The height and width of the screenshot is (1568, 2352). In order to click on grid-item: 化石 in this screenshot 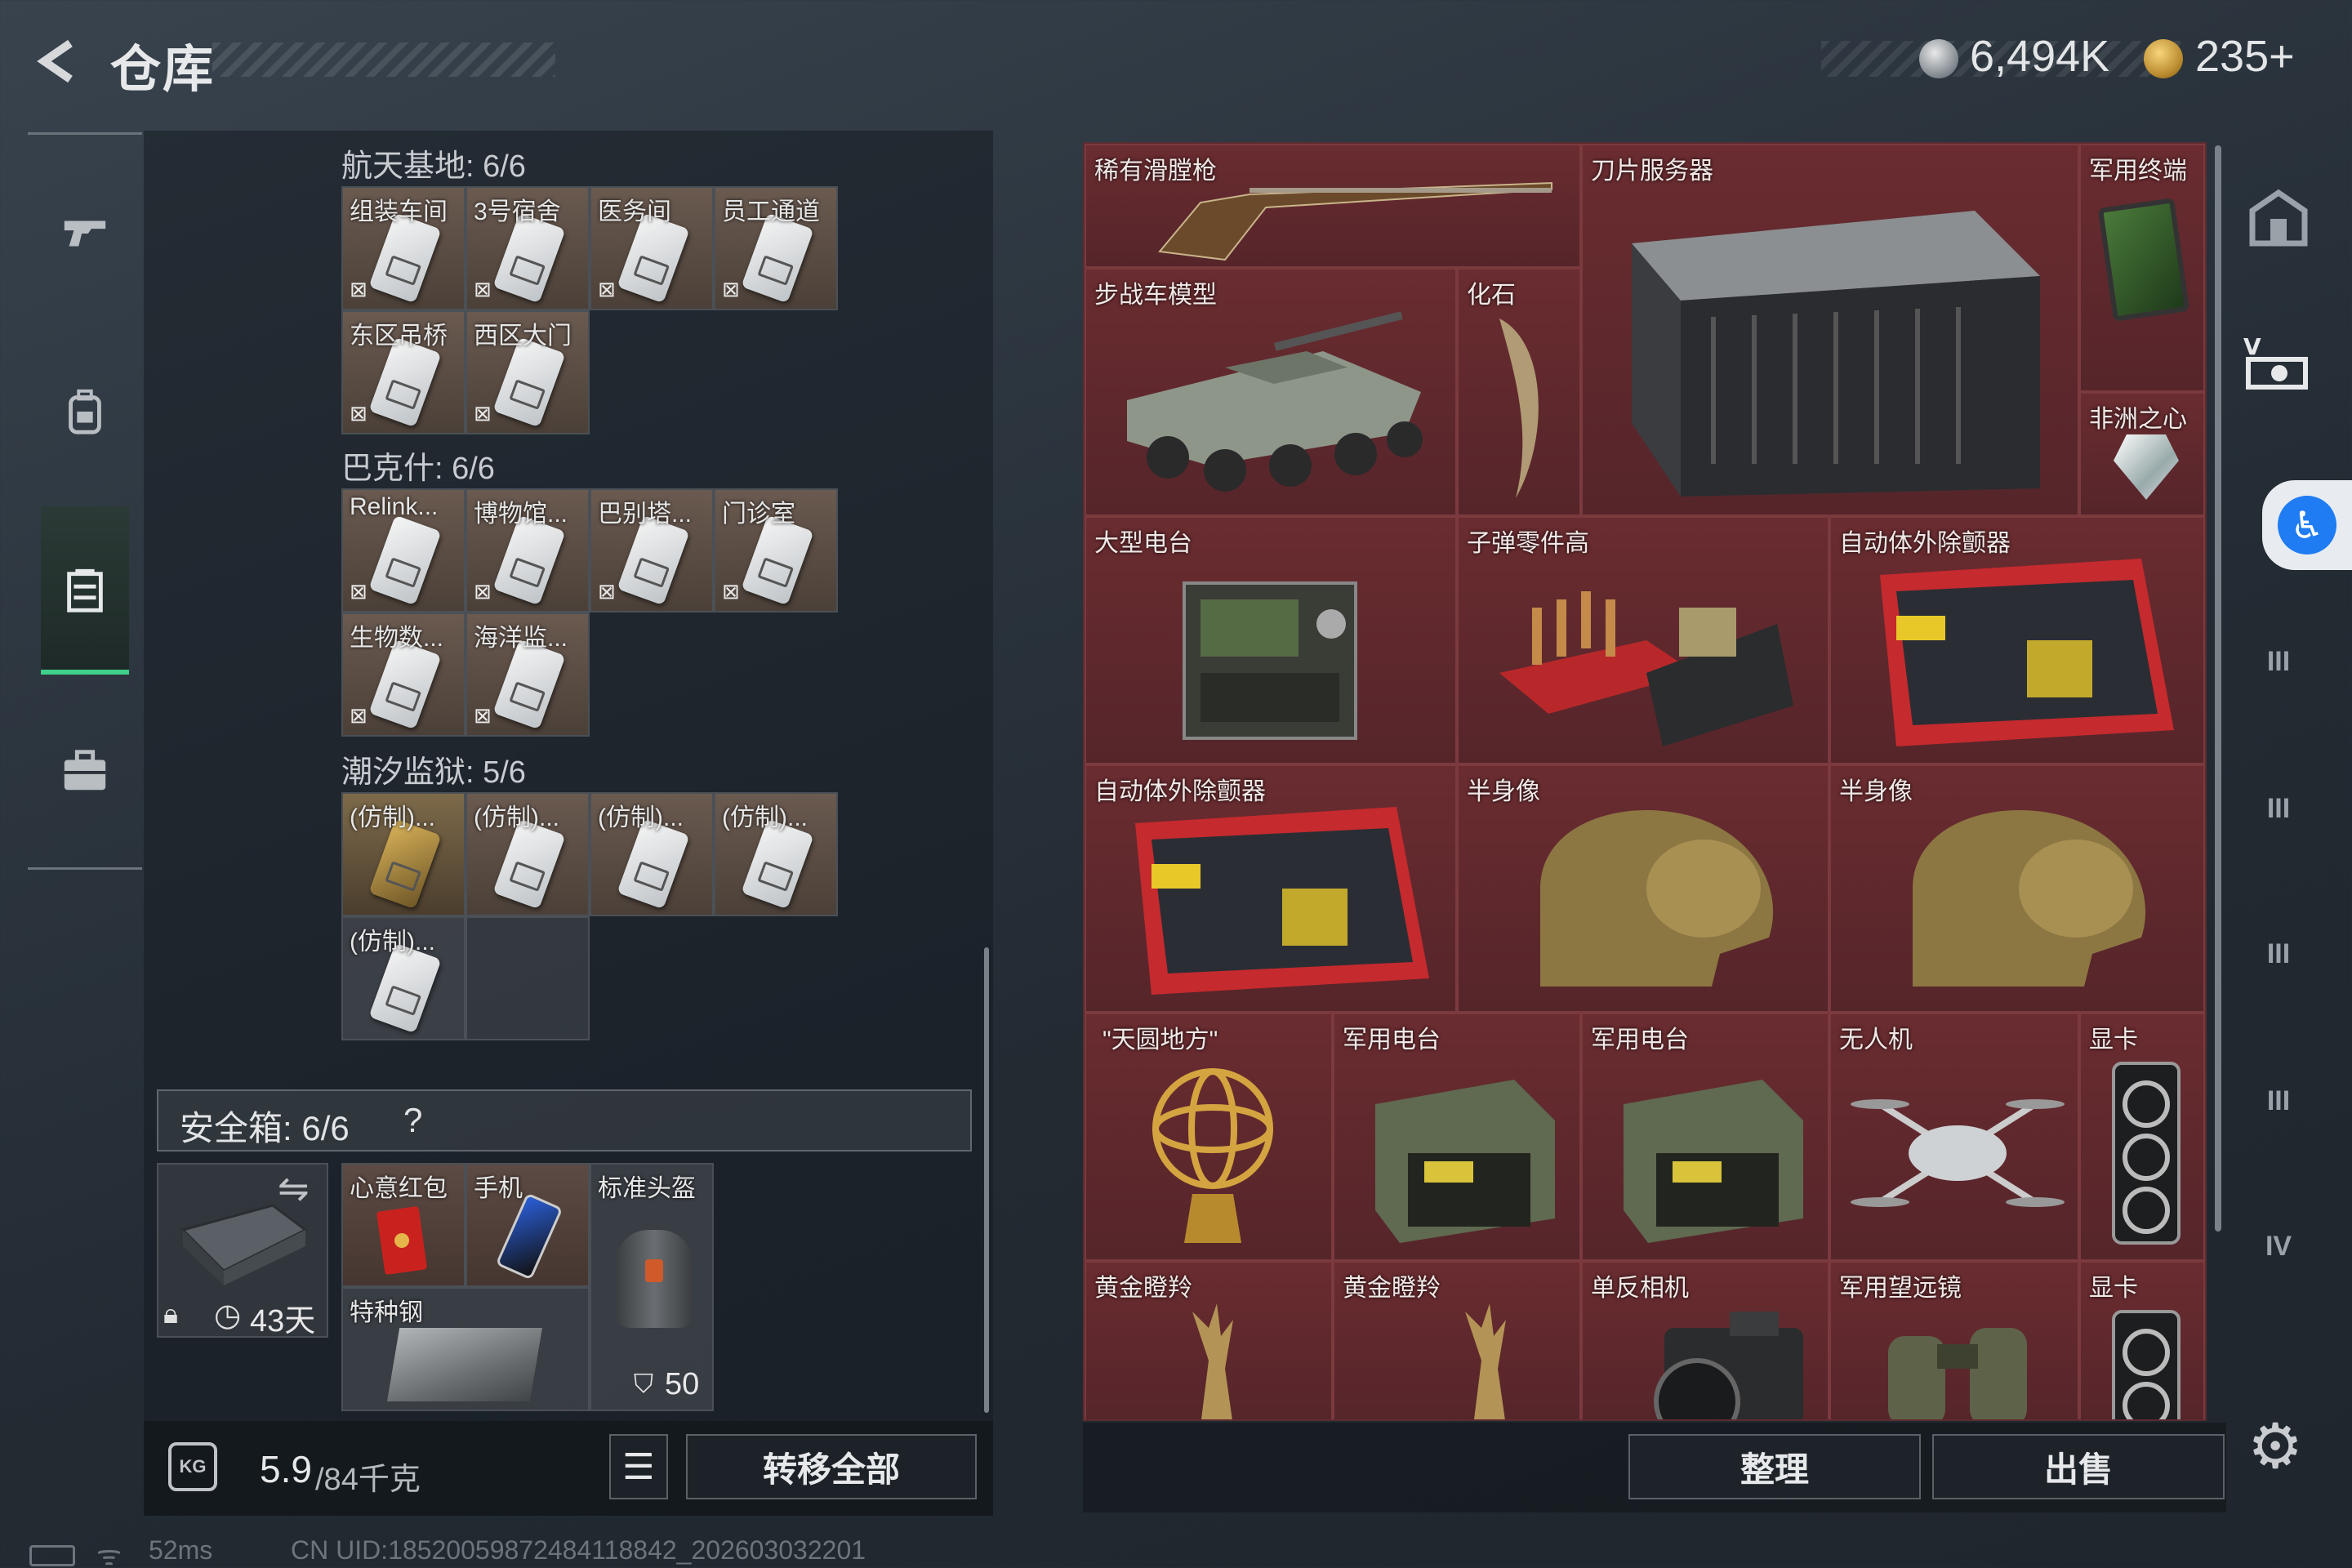, I will do `click(1519, 392)`.